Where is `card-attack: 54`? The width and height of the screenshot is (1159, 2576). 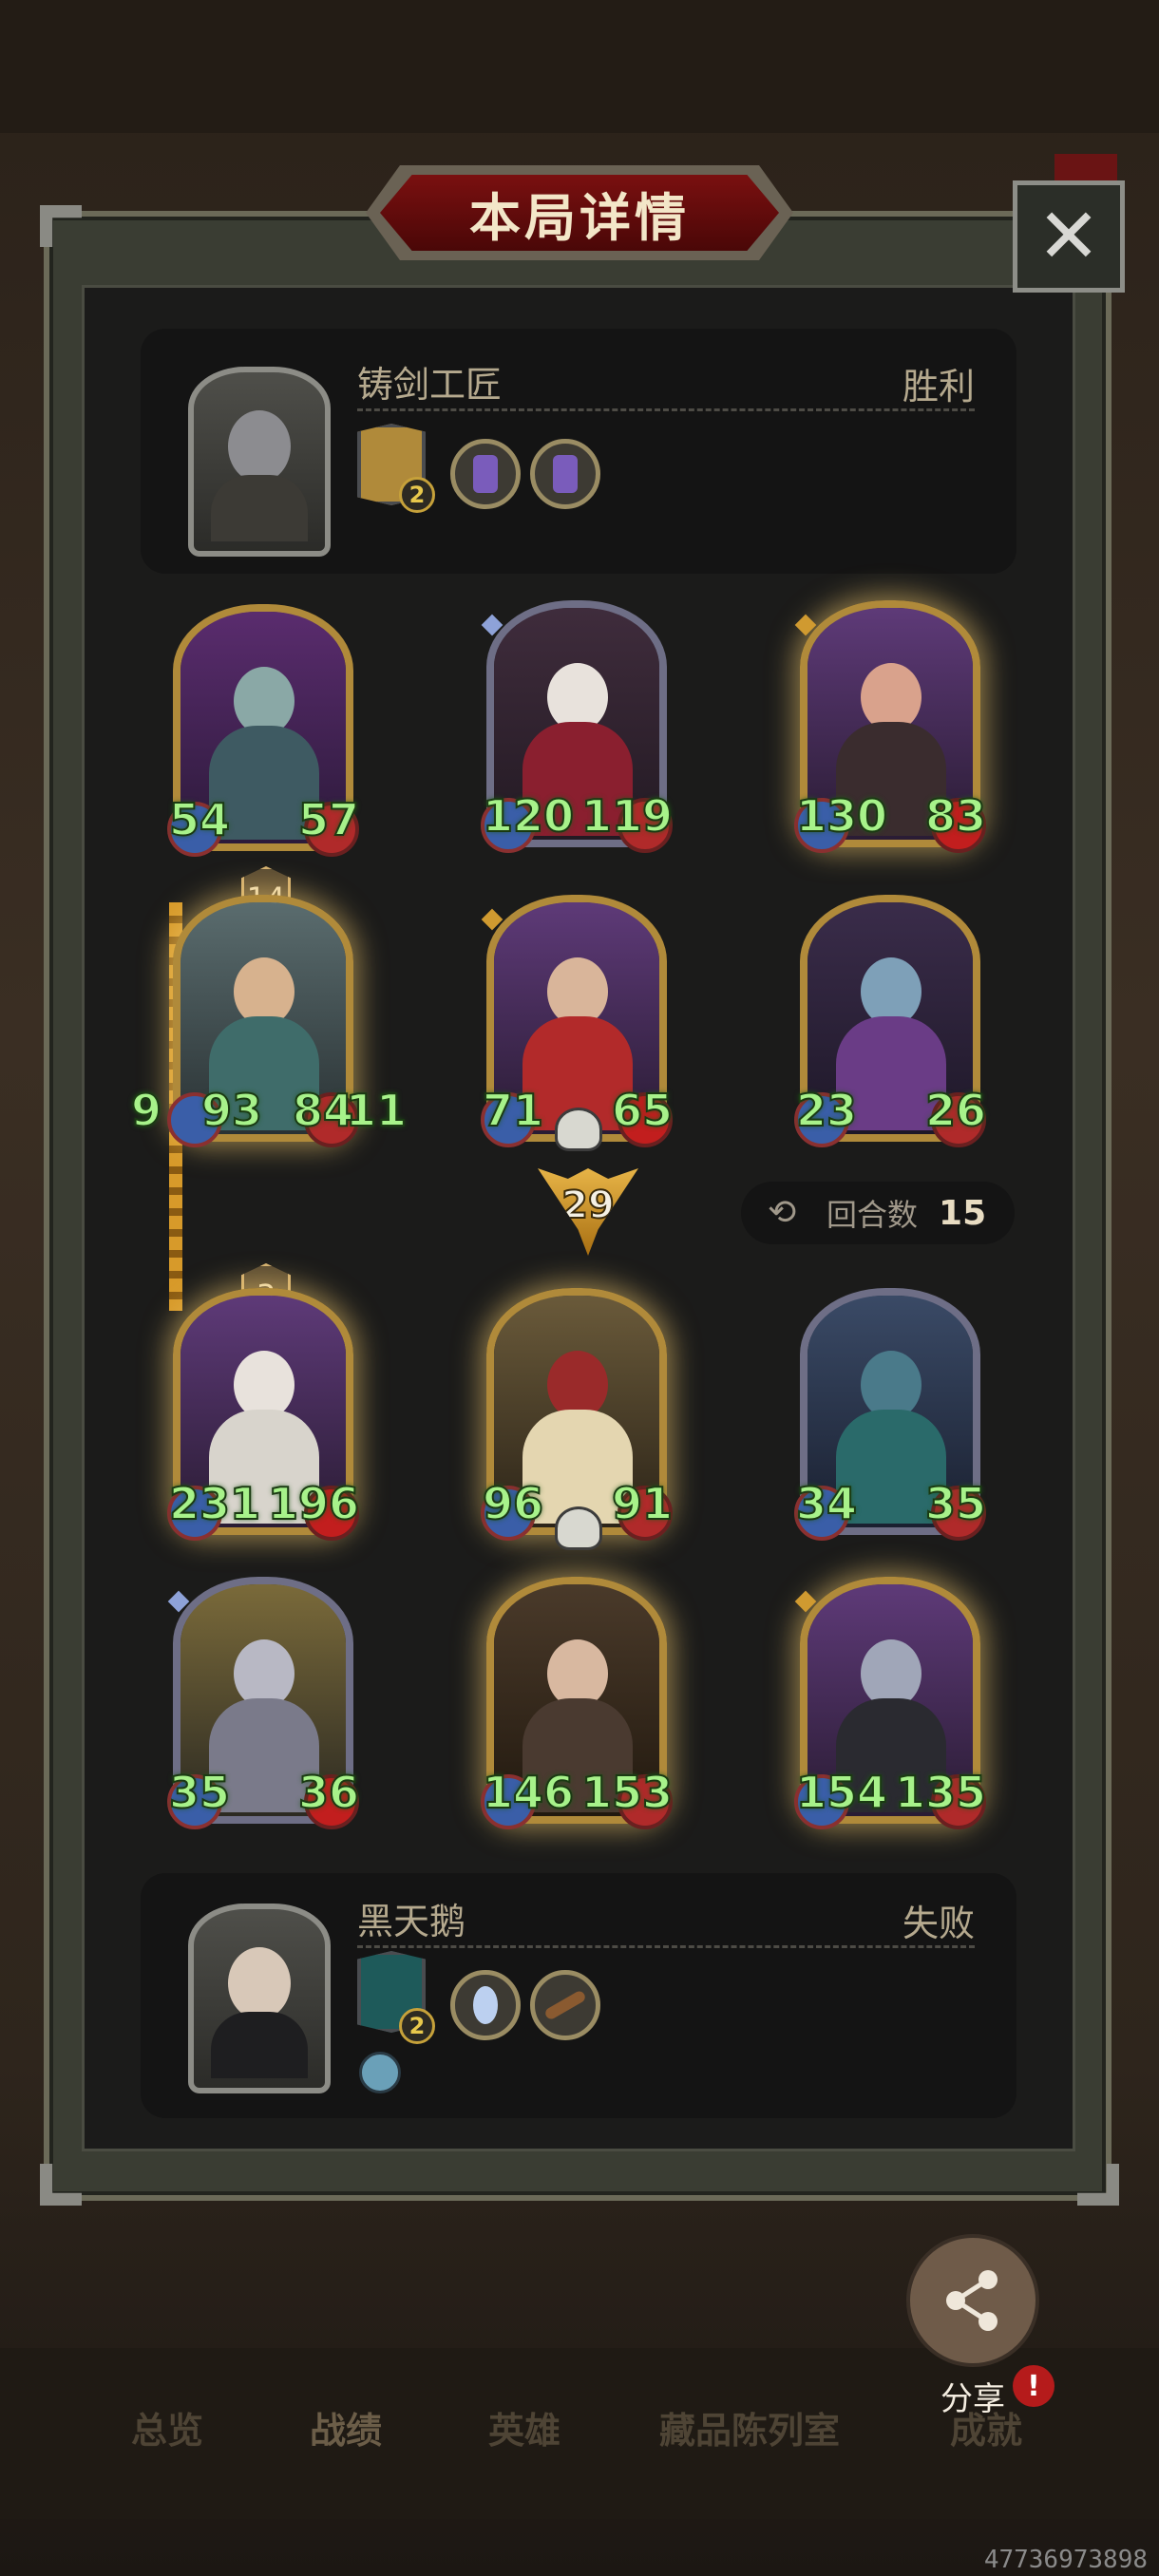 card-attack: 54 is located at coordinates (199, 819).